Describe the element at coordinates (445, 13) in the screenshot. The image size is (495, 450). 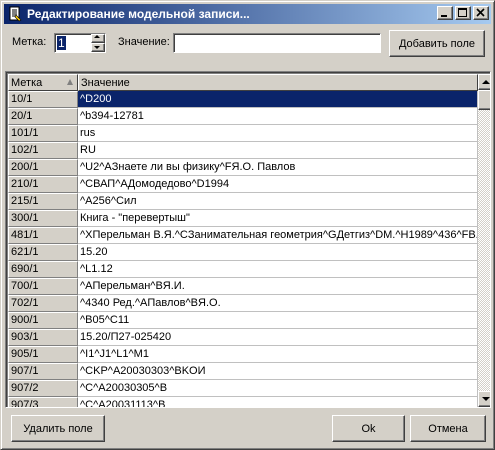
I see `minimize-button` at that location.